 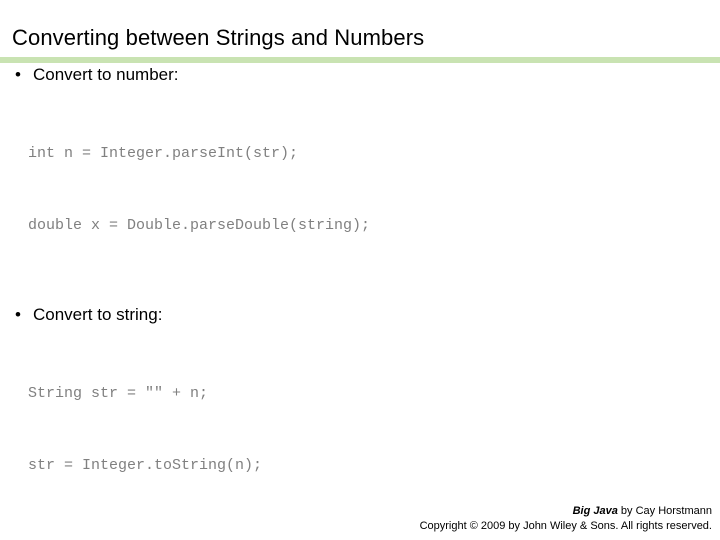 I want to click on title-divider, so click(x=360, y=60).